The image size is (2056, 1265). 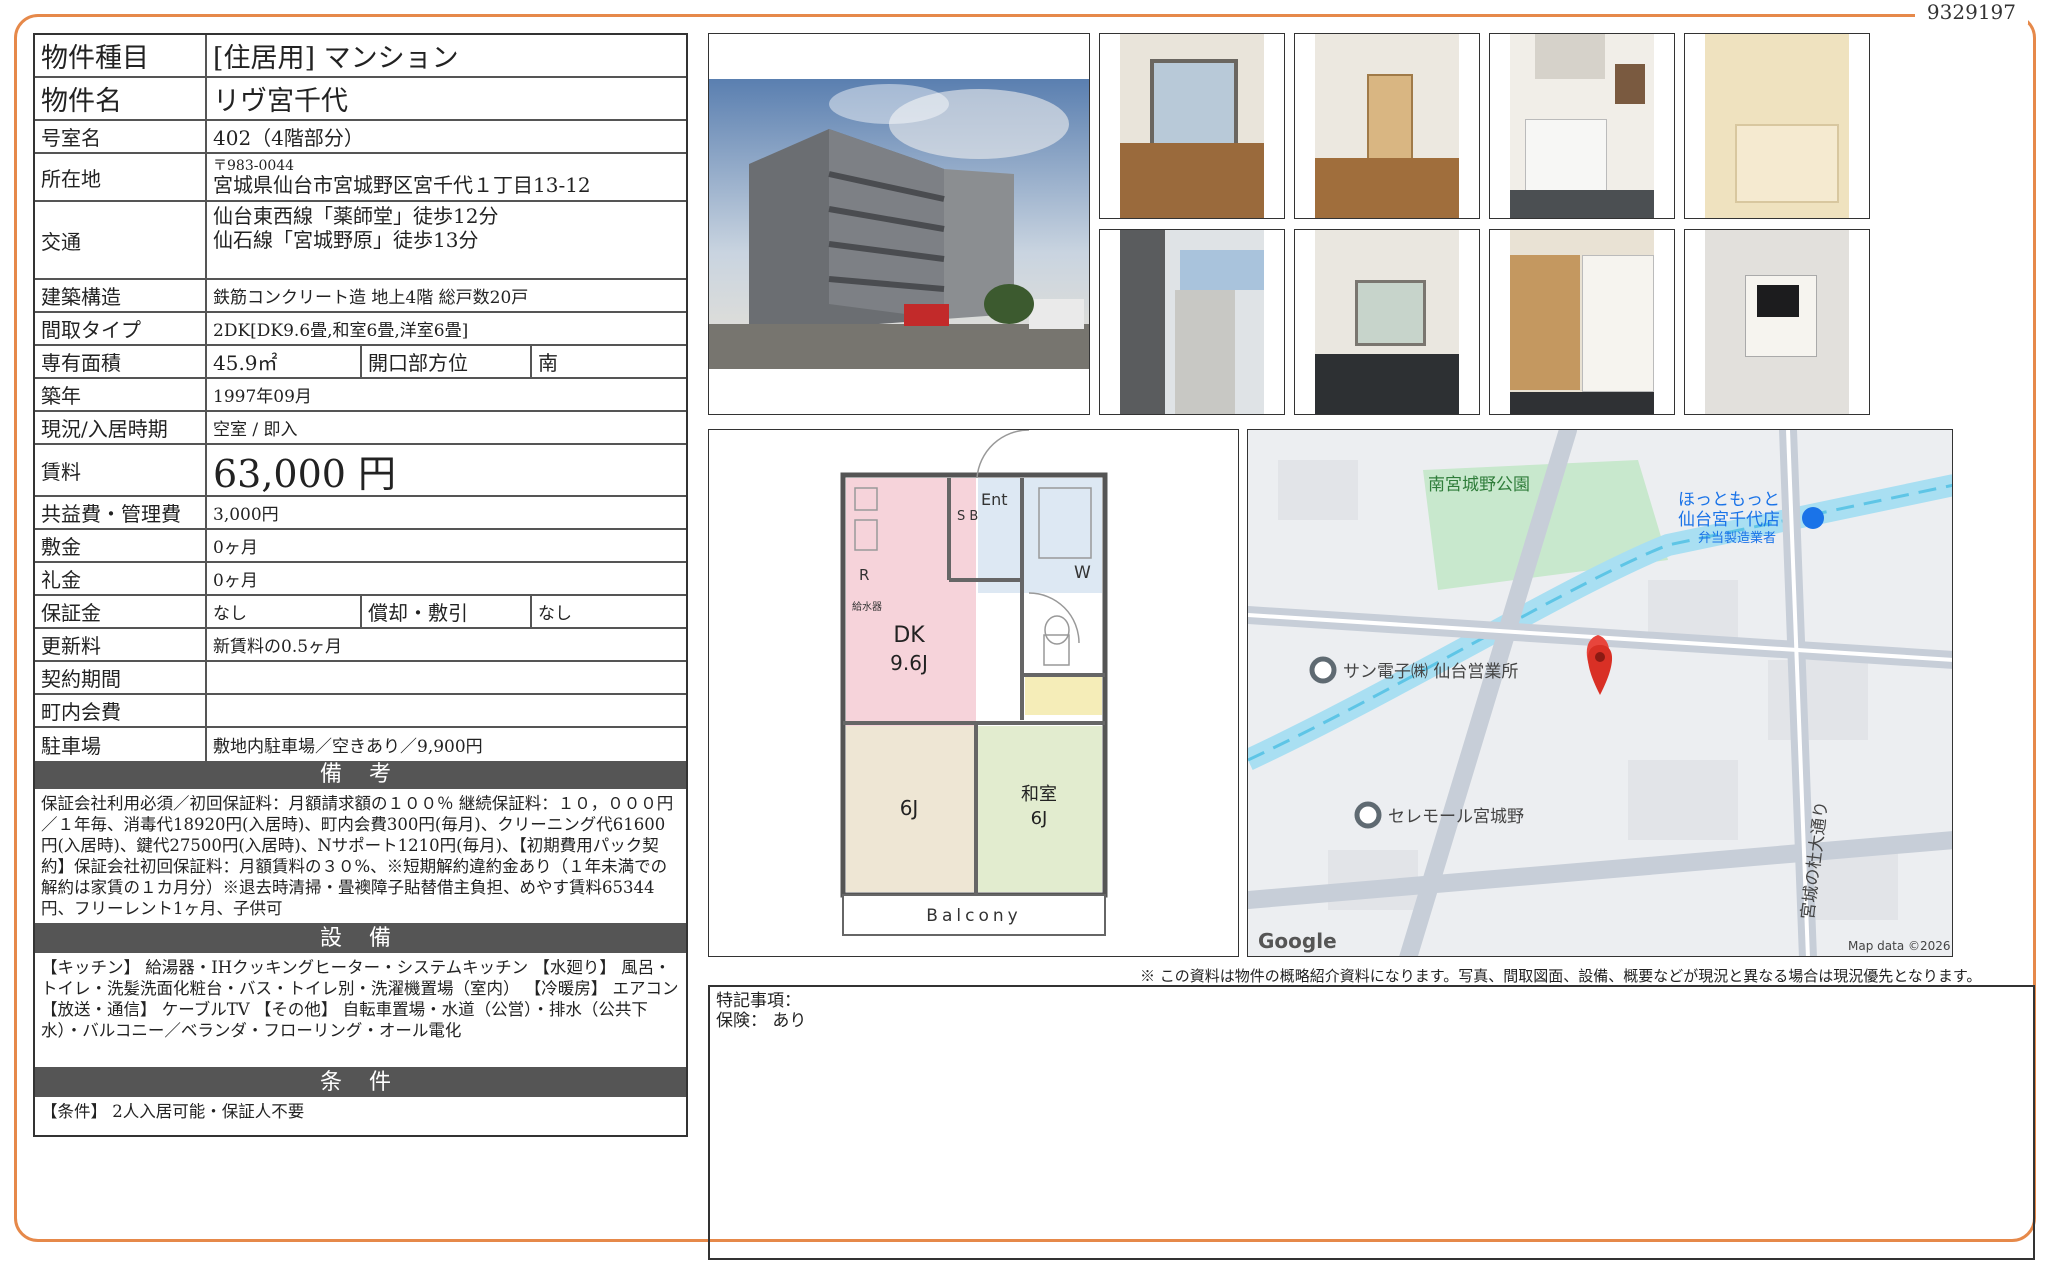 I want to click on row-deposit: 敷金 0ヶ月, so click(x=360, y=546).